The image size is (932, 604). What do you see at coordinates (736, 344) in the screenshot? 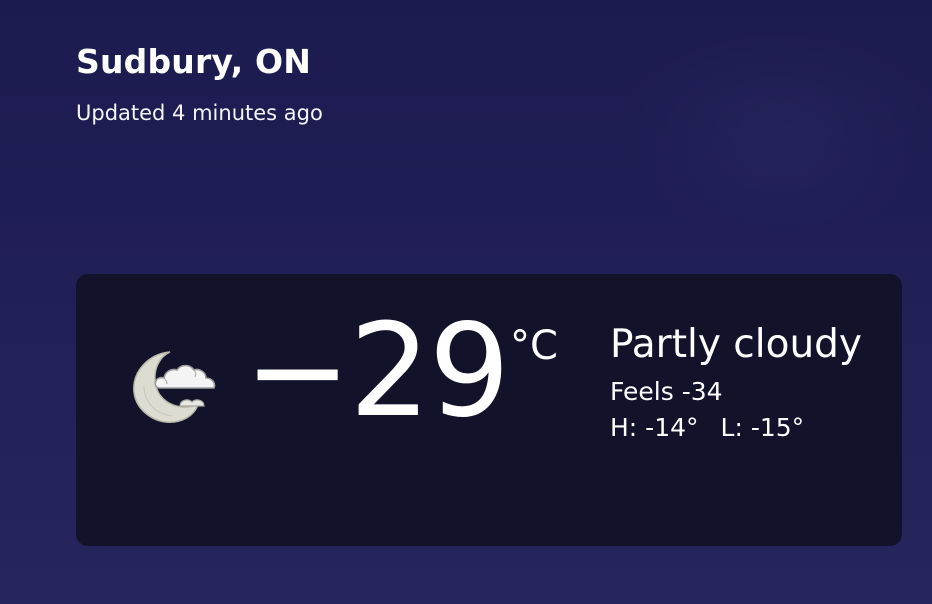
I see `condition-label: Partly cloudy` at bounding box center [736, 344].